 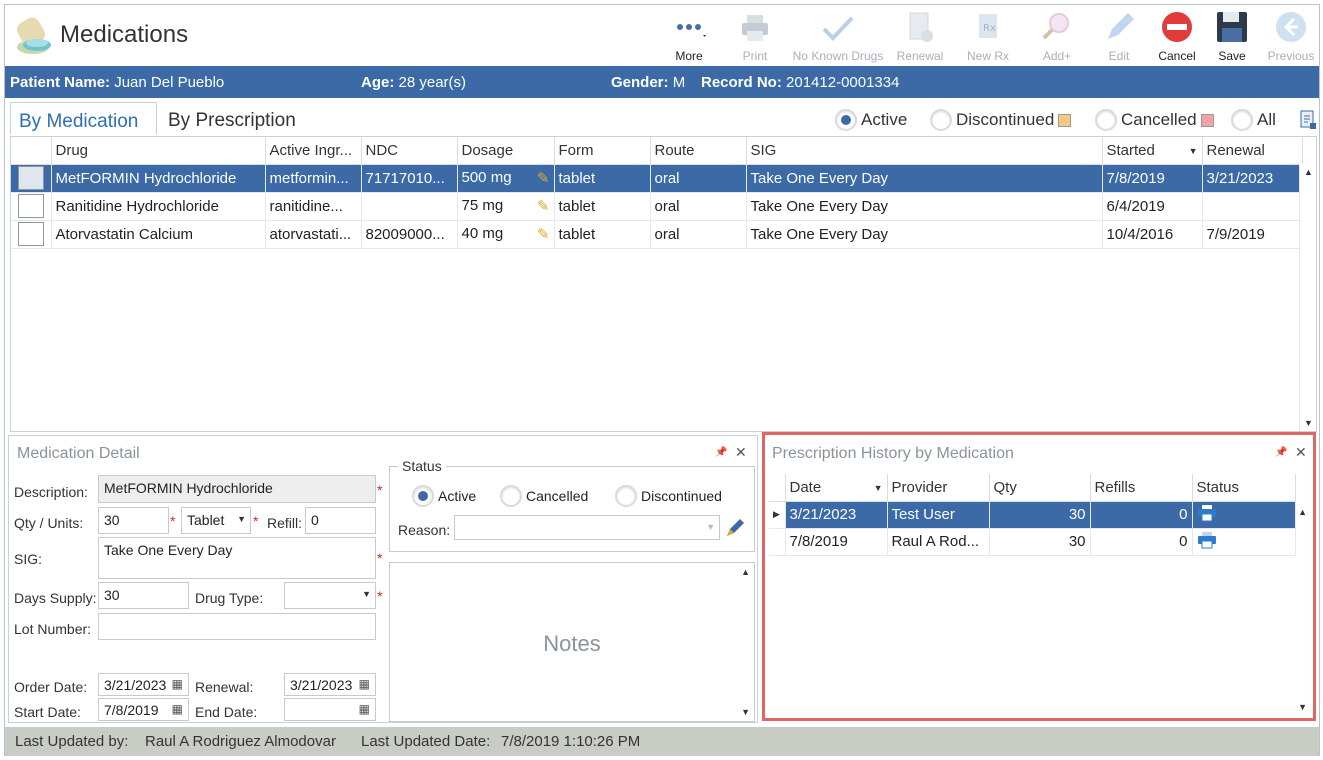 What do you see at coordinates (506, 151) in the screenshot?
I see `column-header-dosage: Dosage` at bounding box center [506, 151].